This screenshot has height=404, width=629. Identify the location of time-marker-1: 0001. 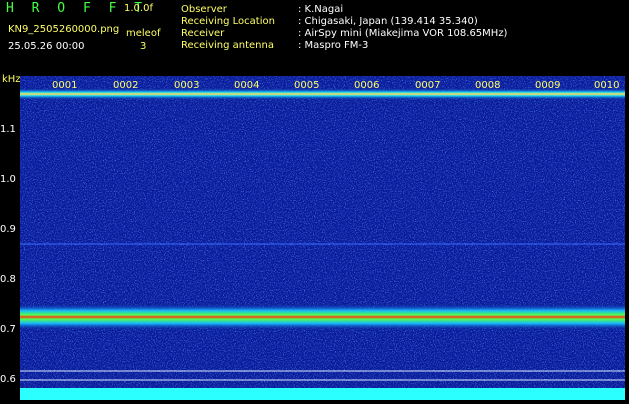
(65, 85).